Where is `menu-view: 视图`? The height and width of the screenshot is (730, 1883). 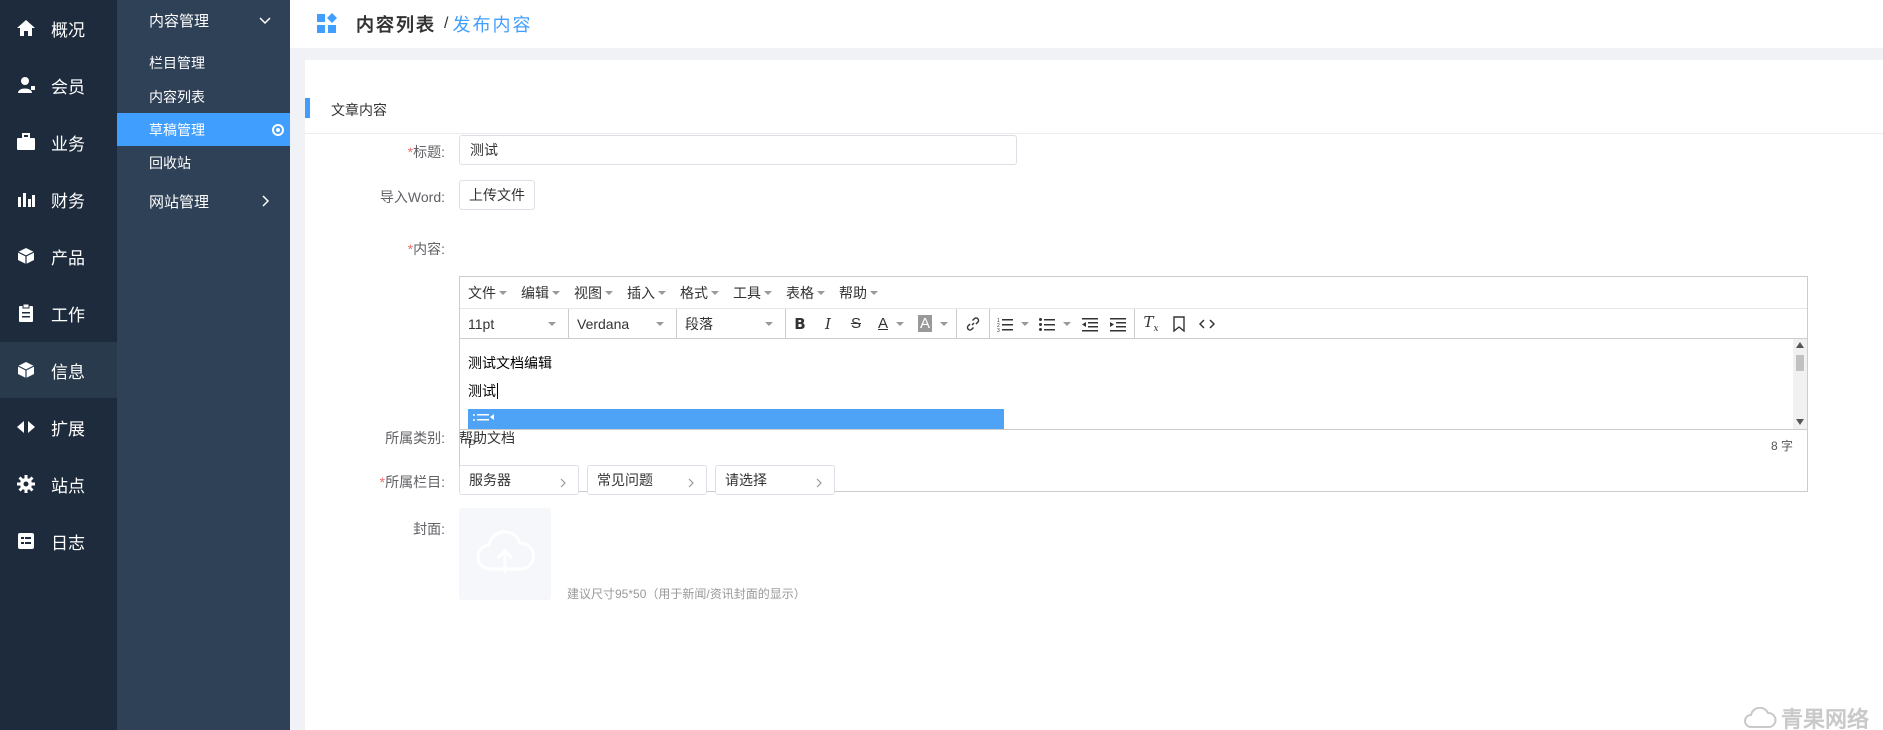
menu-view: 视图 is located at coordinates (593, 293).